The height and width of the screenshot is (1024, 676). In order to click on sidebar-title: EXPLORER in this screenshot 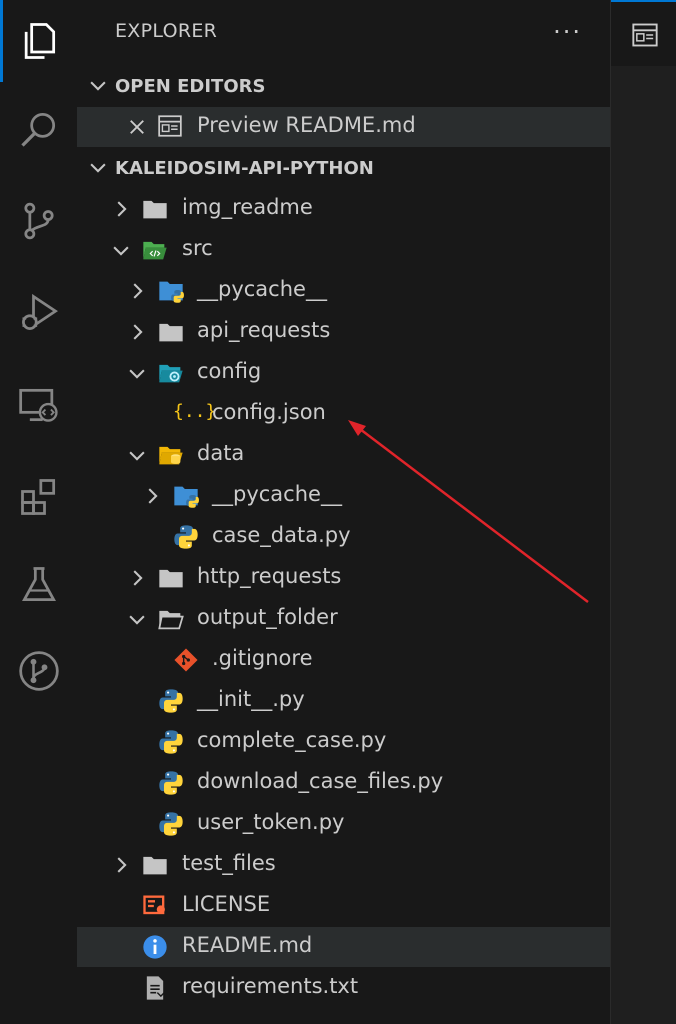, I will do `click(166, 31)`.